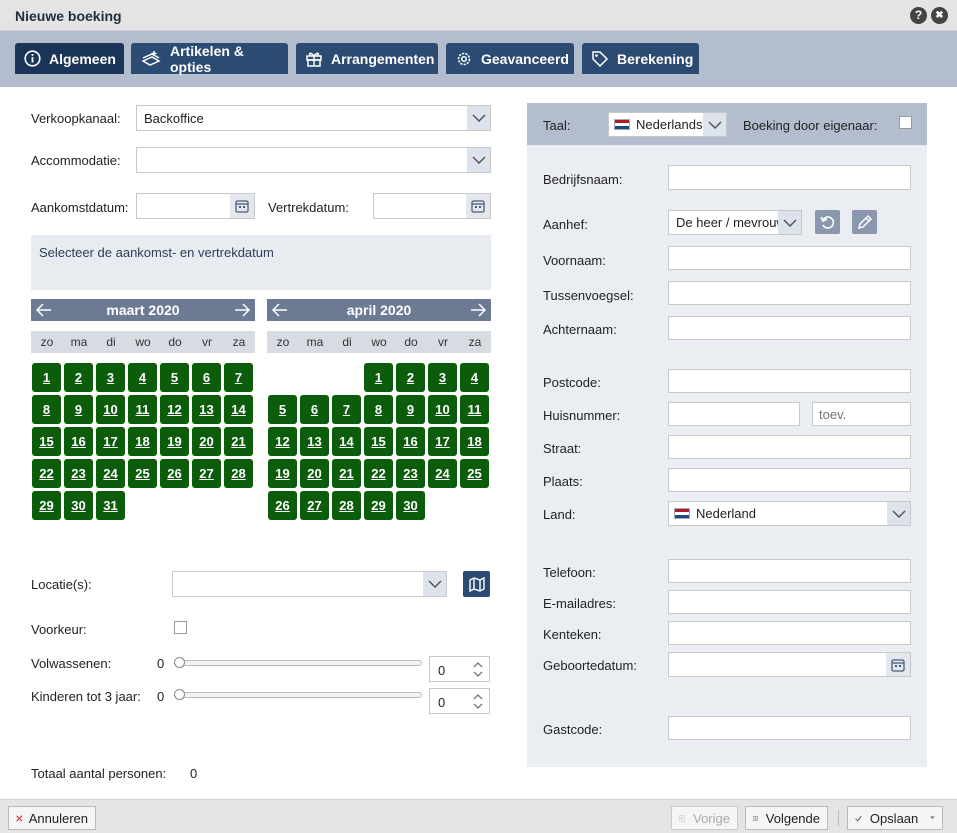  Describe the element at coordinates (864, 222) in the screenshot. I see `edit-button` at that location.